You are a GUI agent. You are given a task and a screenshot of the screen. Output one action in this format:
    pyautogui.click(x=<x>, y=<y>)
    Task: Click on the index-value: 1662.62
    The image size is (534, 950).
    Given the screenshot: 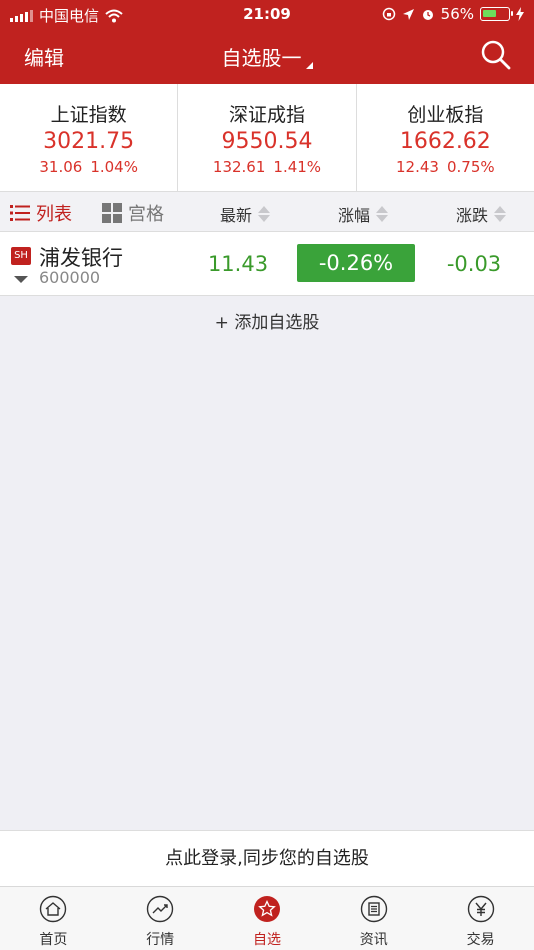 What is the action you would take?
    pyautogui.click(x=445, y=141)
    